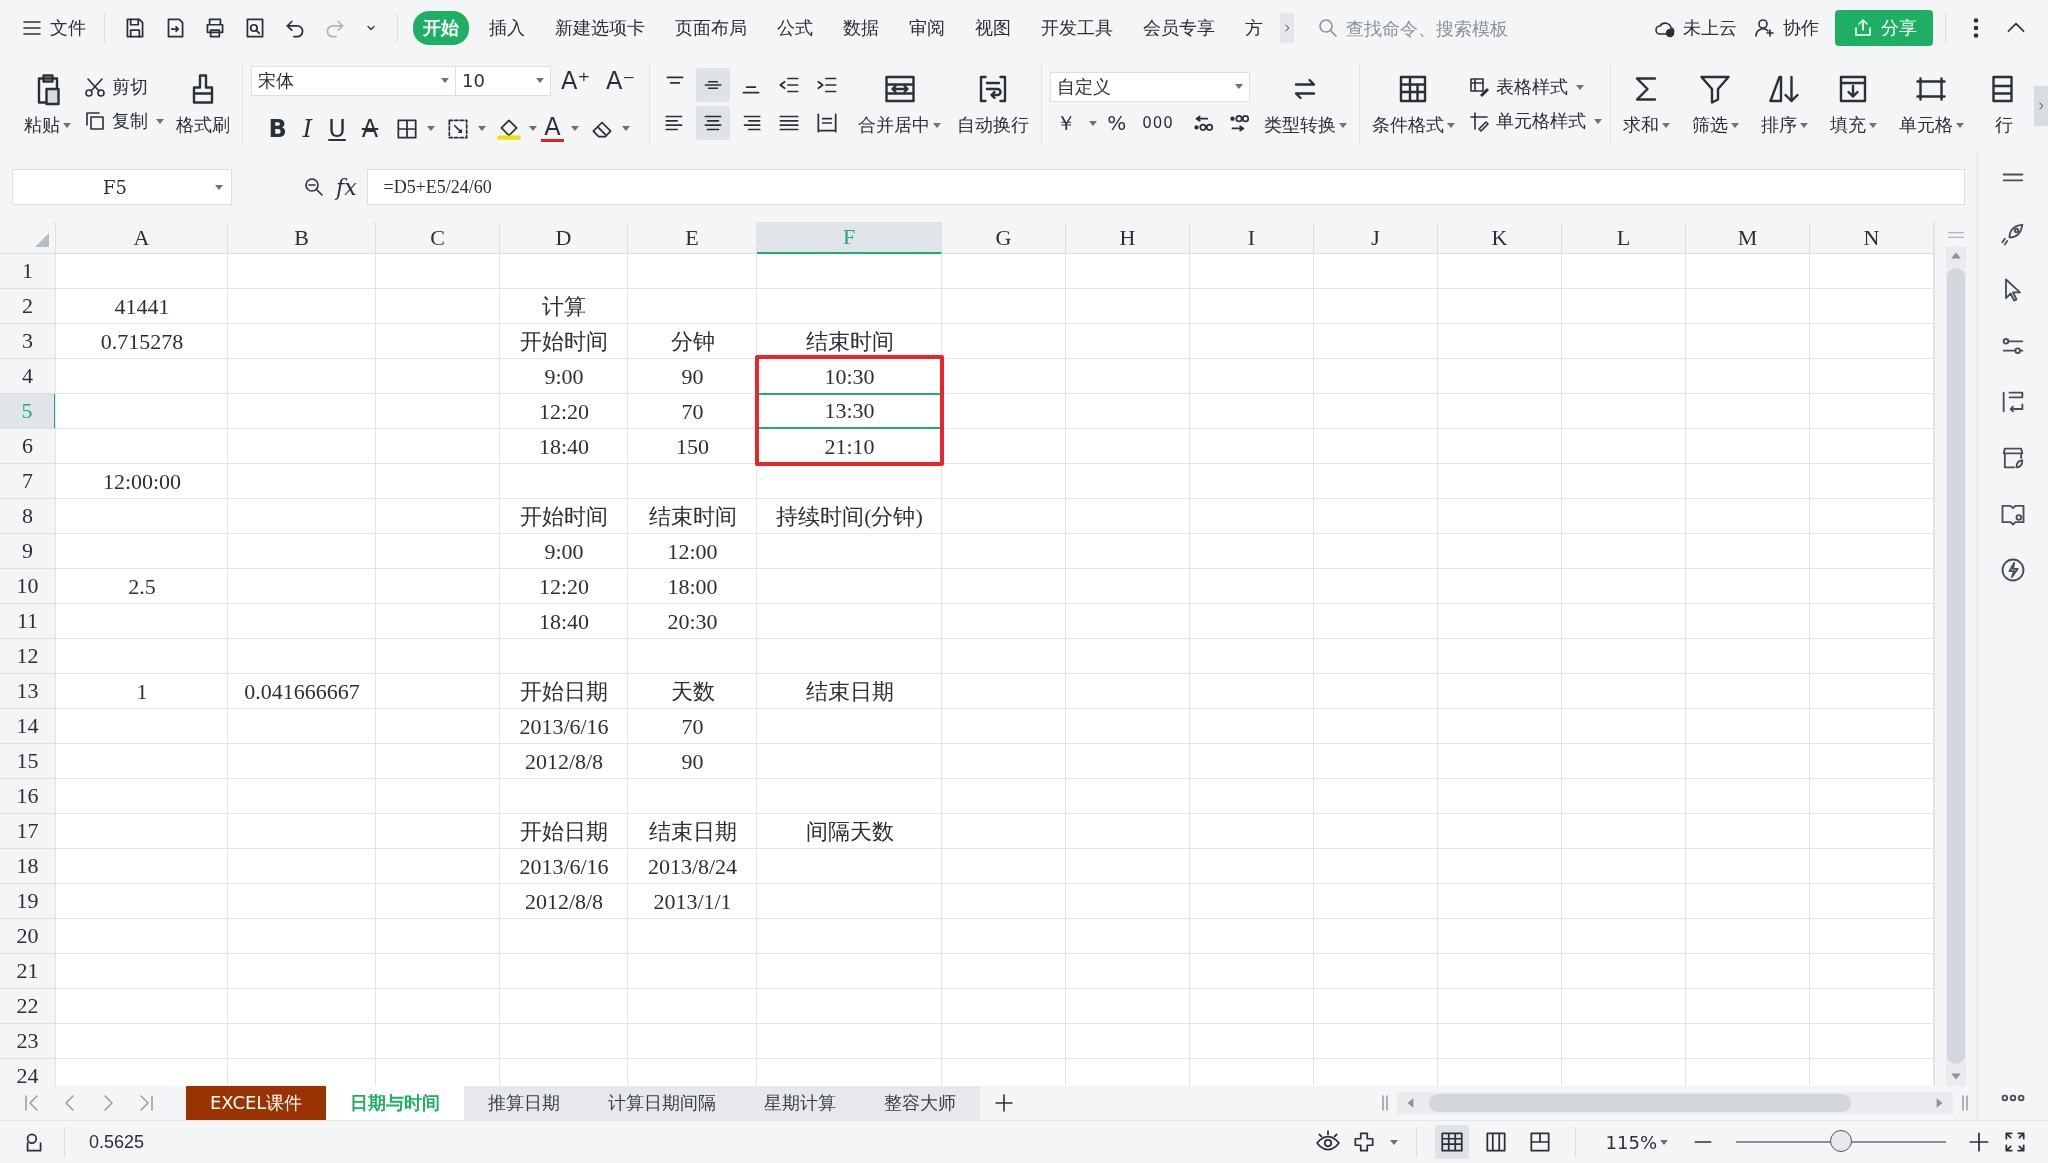 The width and height of the screenshot is (2048, 1163). I want to click on row-header: 20, so click(28, 936).